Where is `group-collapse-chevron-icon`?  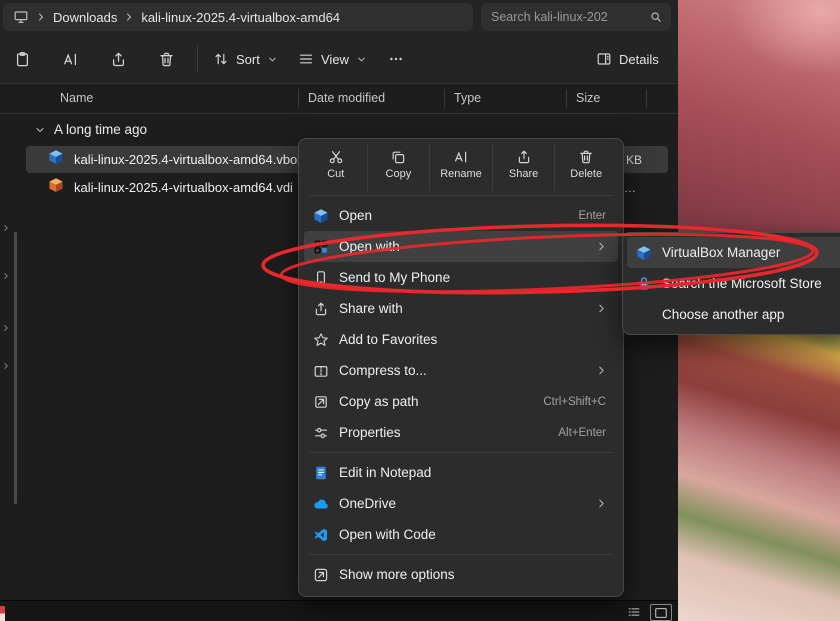
group-collapse-chevron-icon is located at coordinates (40, 130).